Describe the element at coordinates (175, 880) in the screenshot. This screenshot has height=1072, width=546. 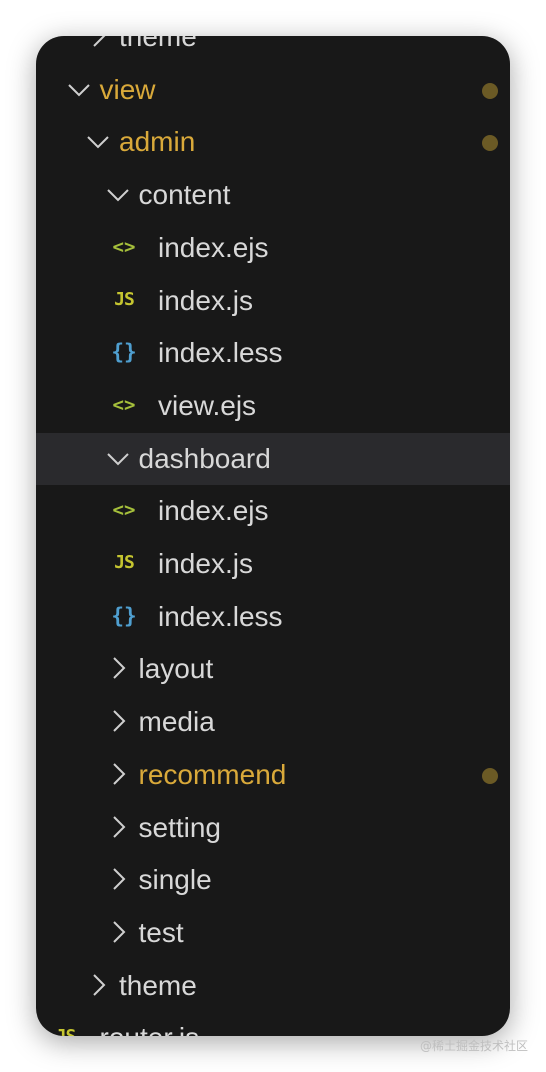
I see `tree-item-label: single` at that location.